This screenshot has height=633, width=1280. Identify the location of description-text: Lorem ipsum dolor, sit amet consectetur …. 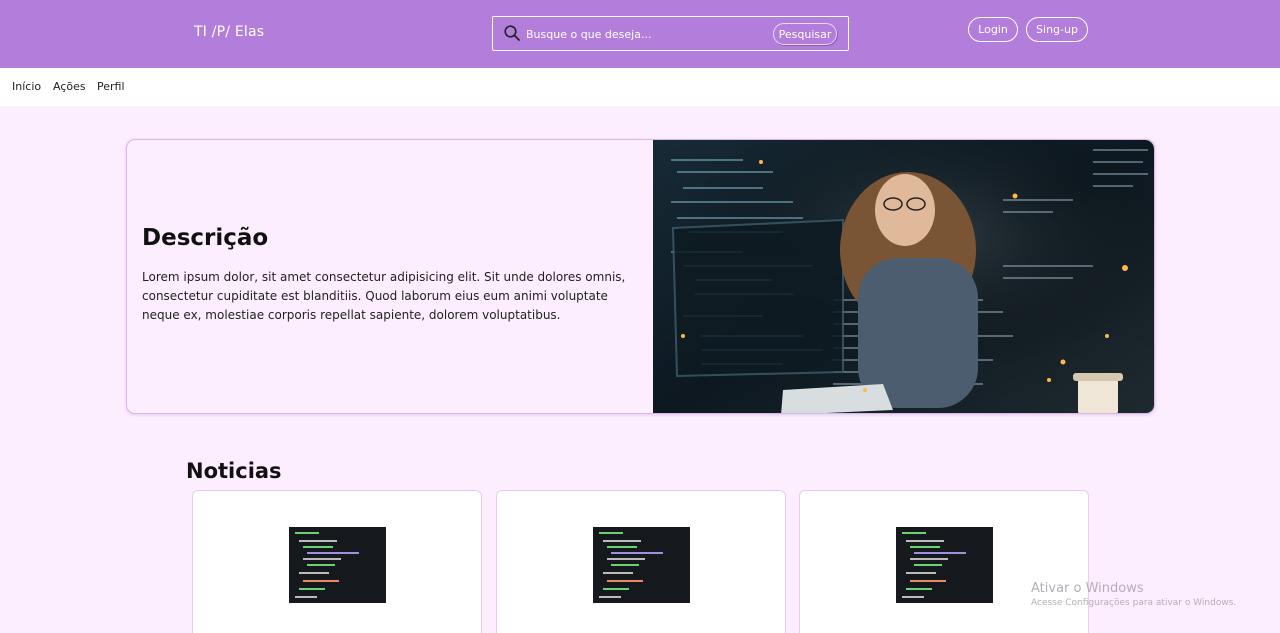
(384, 296).